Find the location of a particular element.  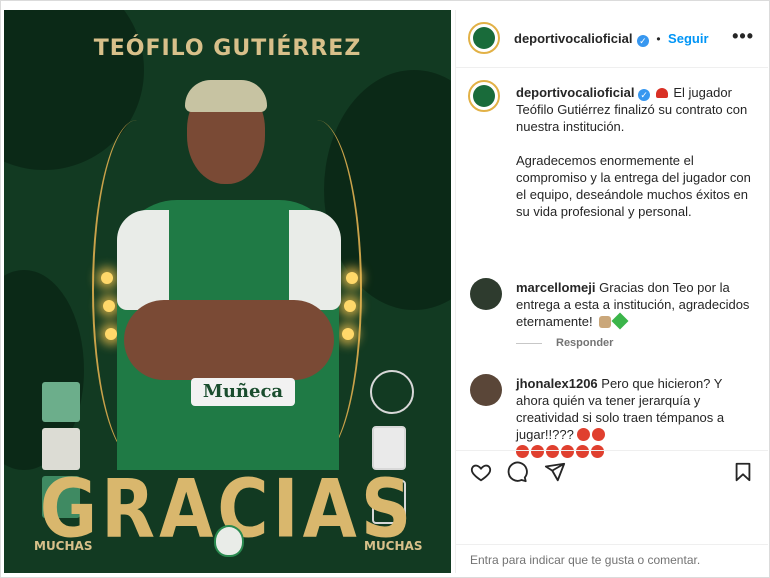

jersey-sleeve-right is located at coordinates (315, 260).